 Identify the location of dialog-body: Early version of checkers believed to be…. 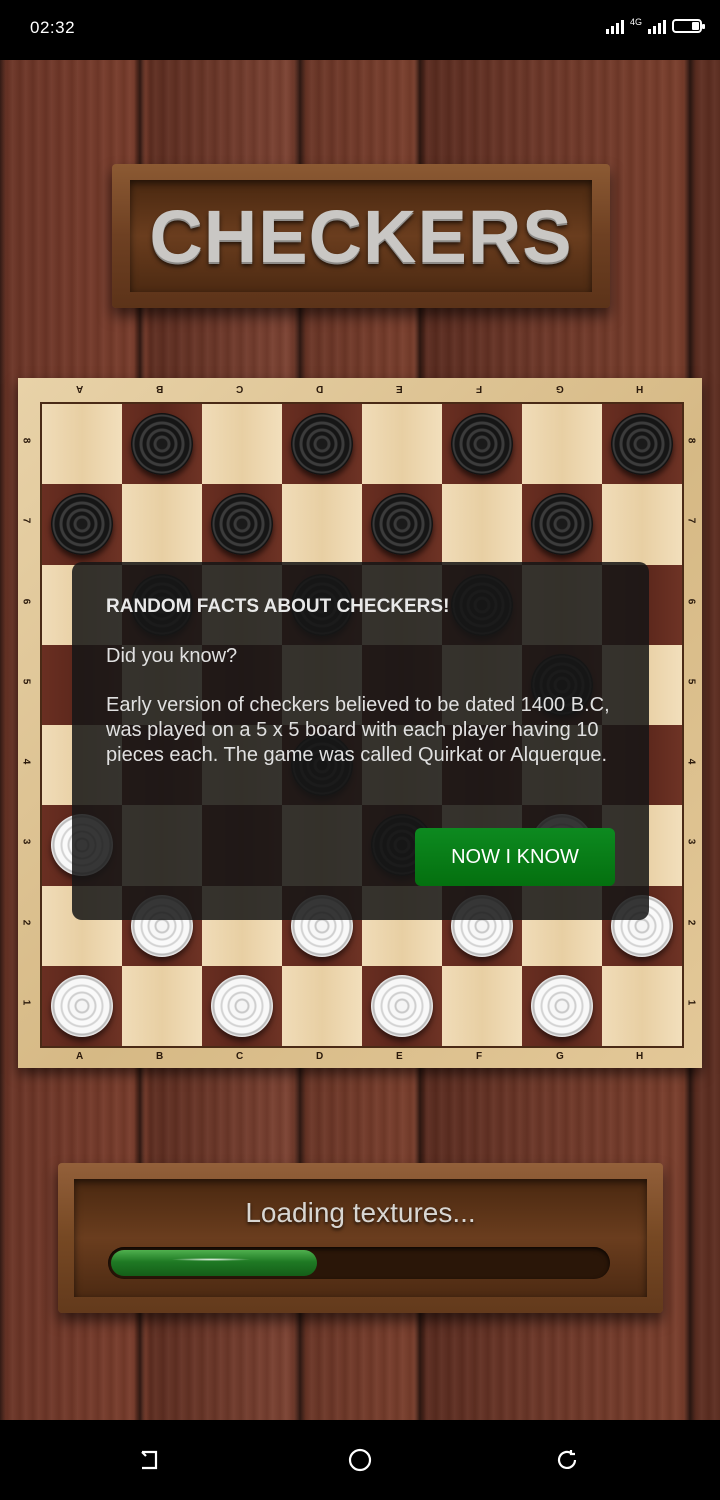
(358, 730).